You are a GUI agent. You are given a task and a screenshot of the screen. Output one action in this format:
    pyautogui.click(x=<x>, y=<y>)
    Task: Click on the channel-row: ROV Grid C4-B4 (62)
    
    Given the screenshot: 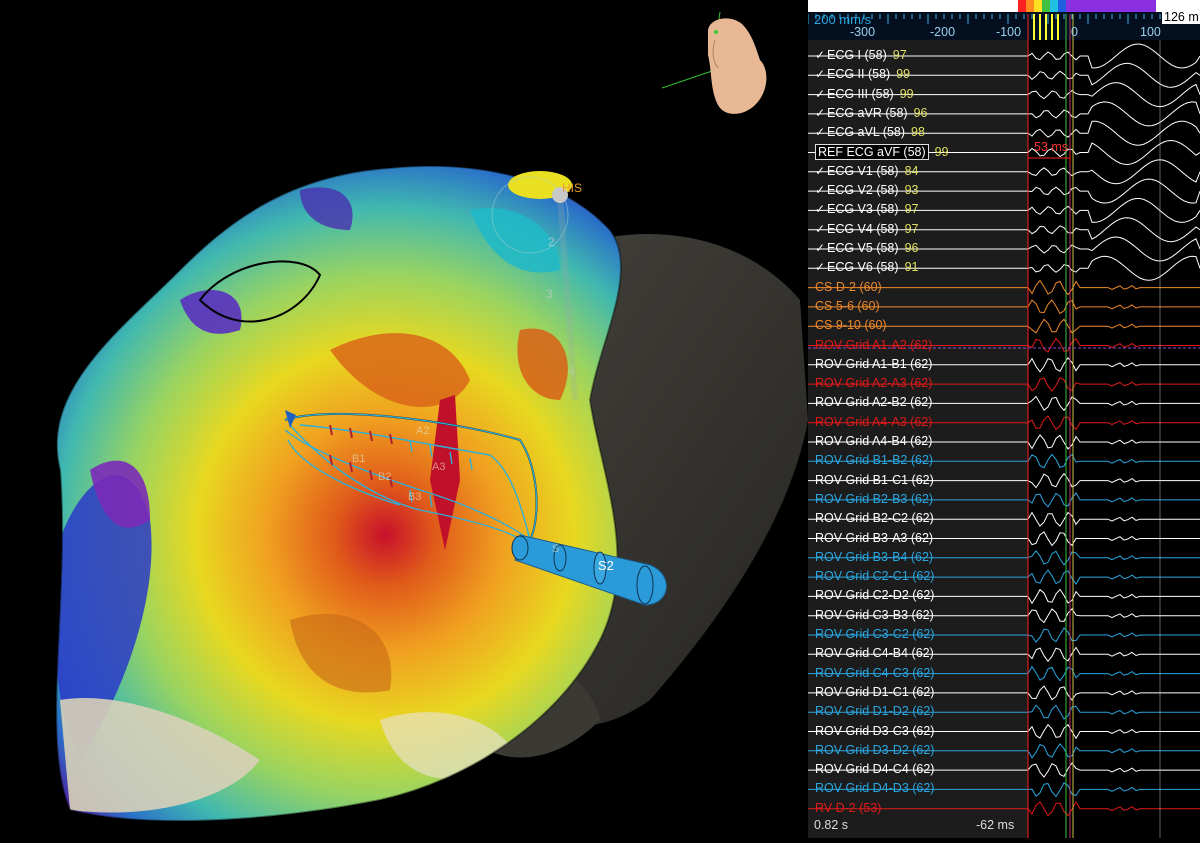 What is the action you would take?
    pyautogui.click(x=874, y=653)
    